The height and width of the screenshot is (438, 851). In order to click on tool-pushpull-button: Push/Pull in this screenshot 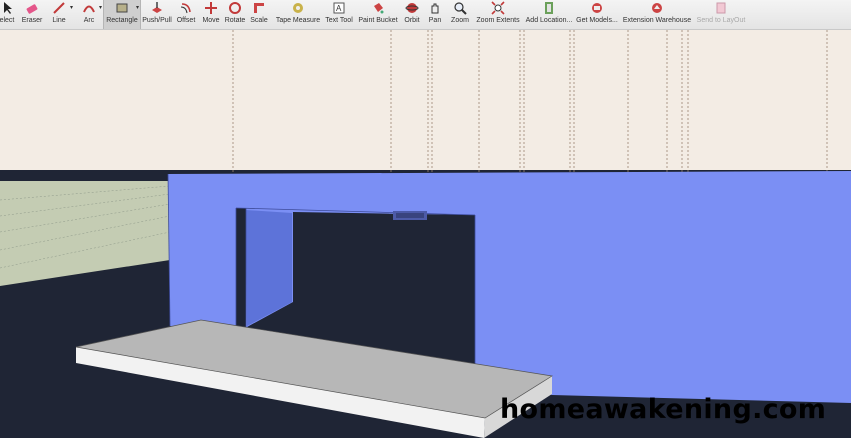, I will do `click(157, 14)`.